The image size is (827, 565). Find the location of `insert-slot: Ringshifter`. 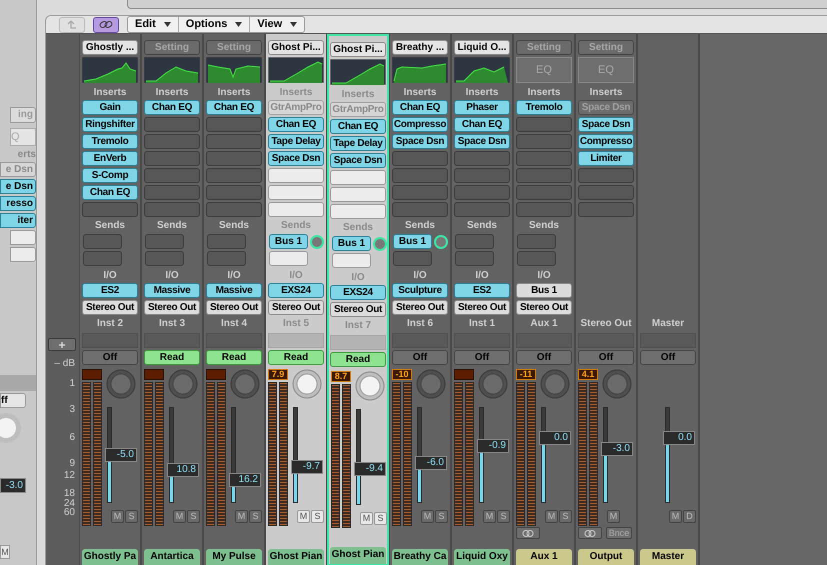

insert-slot: Ringshifter is located at coordinates (110, 124).